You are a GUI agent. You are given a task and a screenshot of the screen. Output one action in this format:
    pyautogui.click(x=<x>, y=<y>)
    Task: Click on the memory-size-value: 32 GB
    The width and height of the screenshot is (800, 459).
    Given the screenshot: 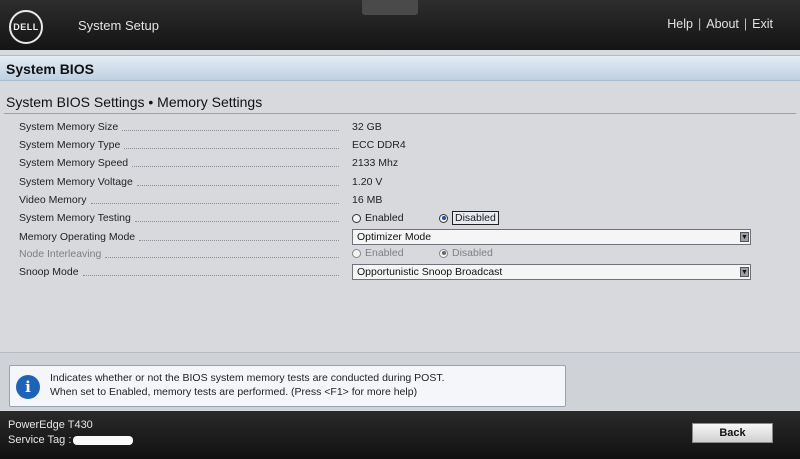 What is the action you would take?
    pyautogui.click(x=367, y=127)
    